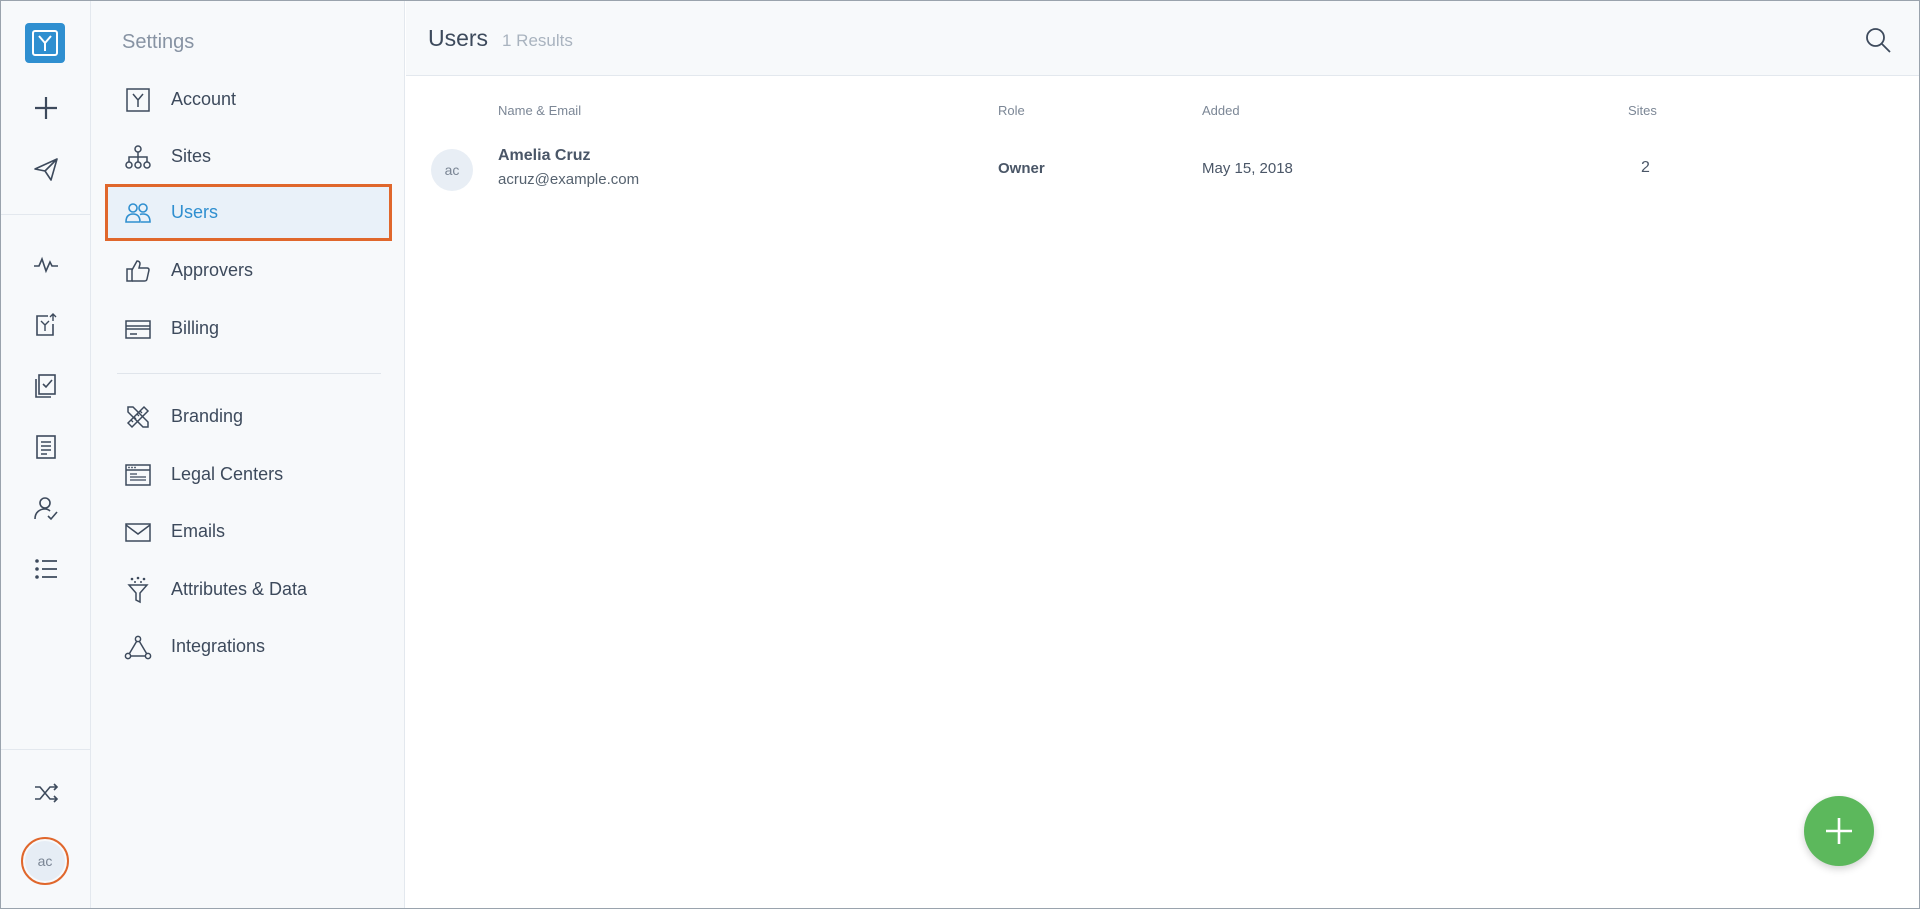 The width and height of the screenshot is (1920, 909). What do you see at coordinates (248, 99) in the screenshot?
I see `sidebar-item-account: Account` at bounding box center [248, 99].